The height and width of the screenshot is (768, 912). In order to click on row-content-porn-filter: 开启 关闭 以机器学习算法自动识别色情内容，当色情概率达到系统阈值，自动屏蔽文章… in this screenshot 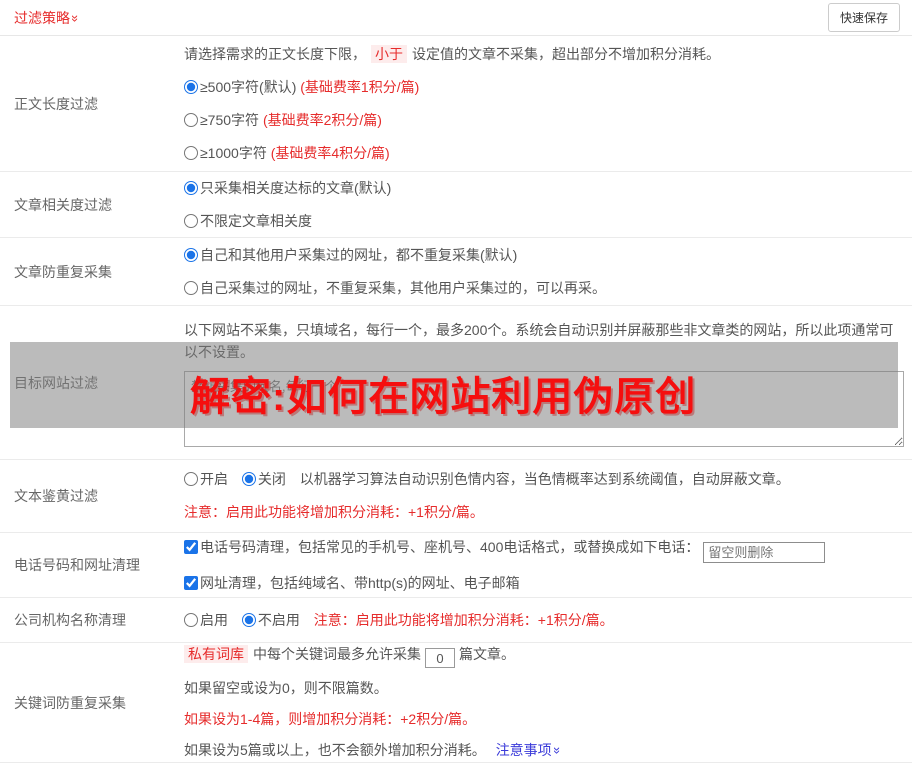, I will do `click(548, 496)`.